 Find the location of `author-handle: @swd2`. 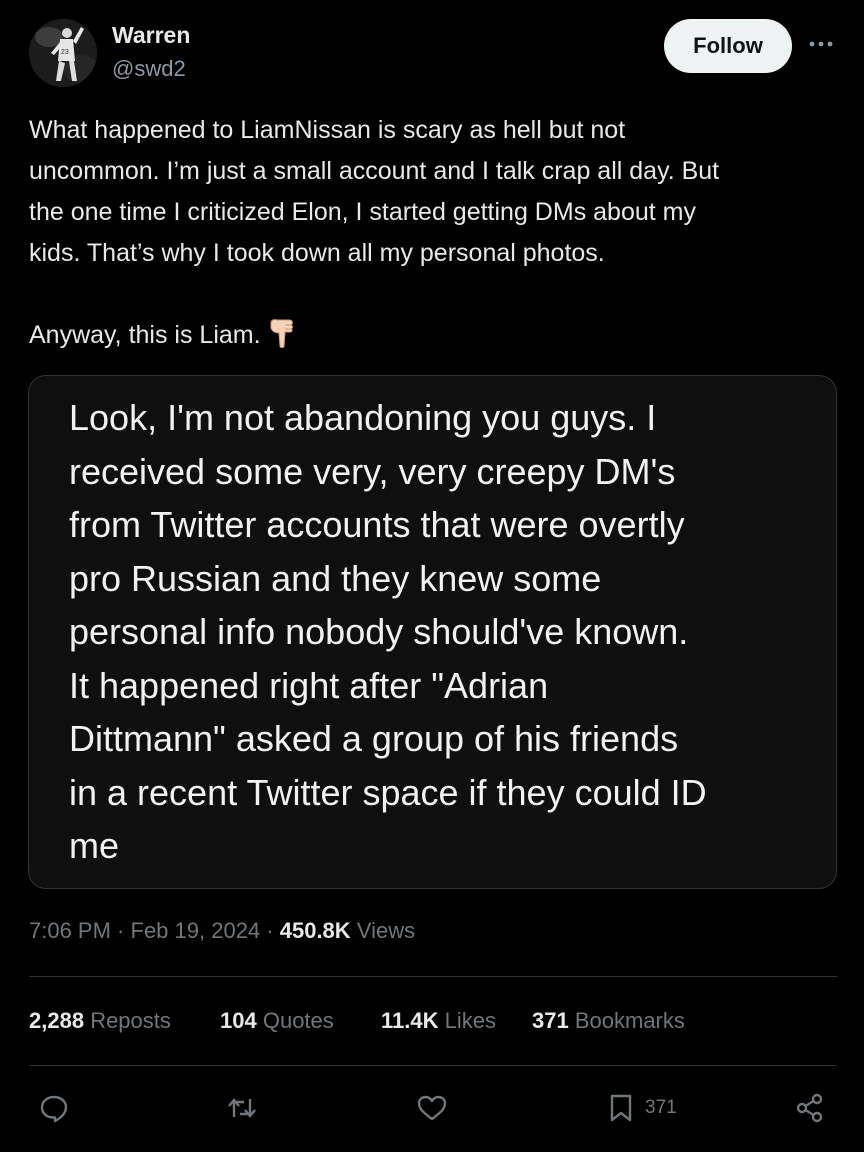

author-handle: @swd2 is located at coordinates (149, 69).